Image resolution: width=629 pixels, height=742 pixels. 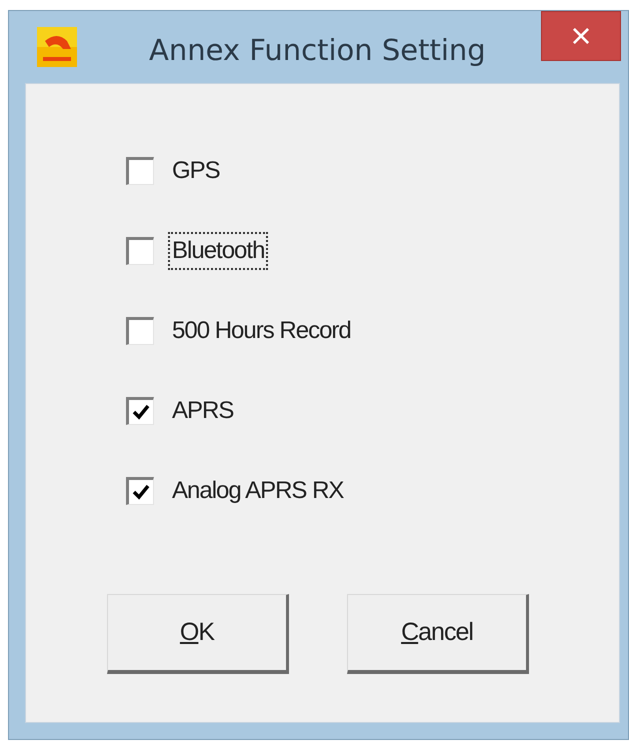 I want to click on checkbox-label: APRS, so click(x=203, y=411).